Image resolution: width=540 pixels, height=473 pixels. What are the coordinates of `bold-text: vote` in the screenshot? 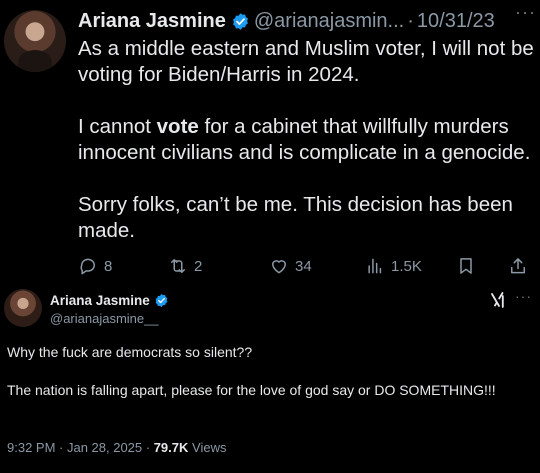 It's located at (177, 126).